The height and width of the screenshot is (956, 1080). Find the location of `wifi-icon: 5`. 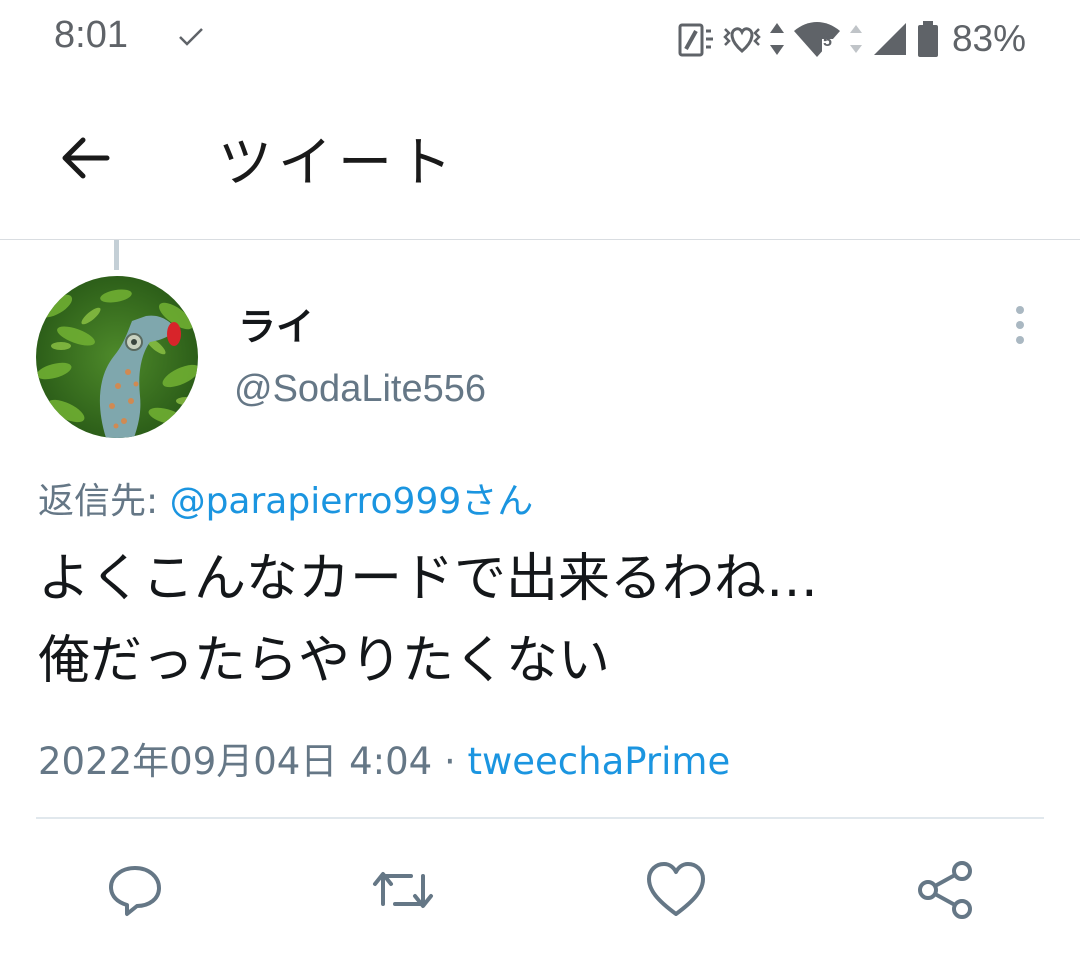

wifi-icon: 5 is located at coordinates (817, 39).